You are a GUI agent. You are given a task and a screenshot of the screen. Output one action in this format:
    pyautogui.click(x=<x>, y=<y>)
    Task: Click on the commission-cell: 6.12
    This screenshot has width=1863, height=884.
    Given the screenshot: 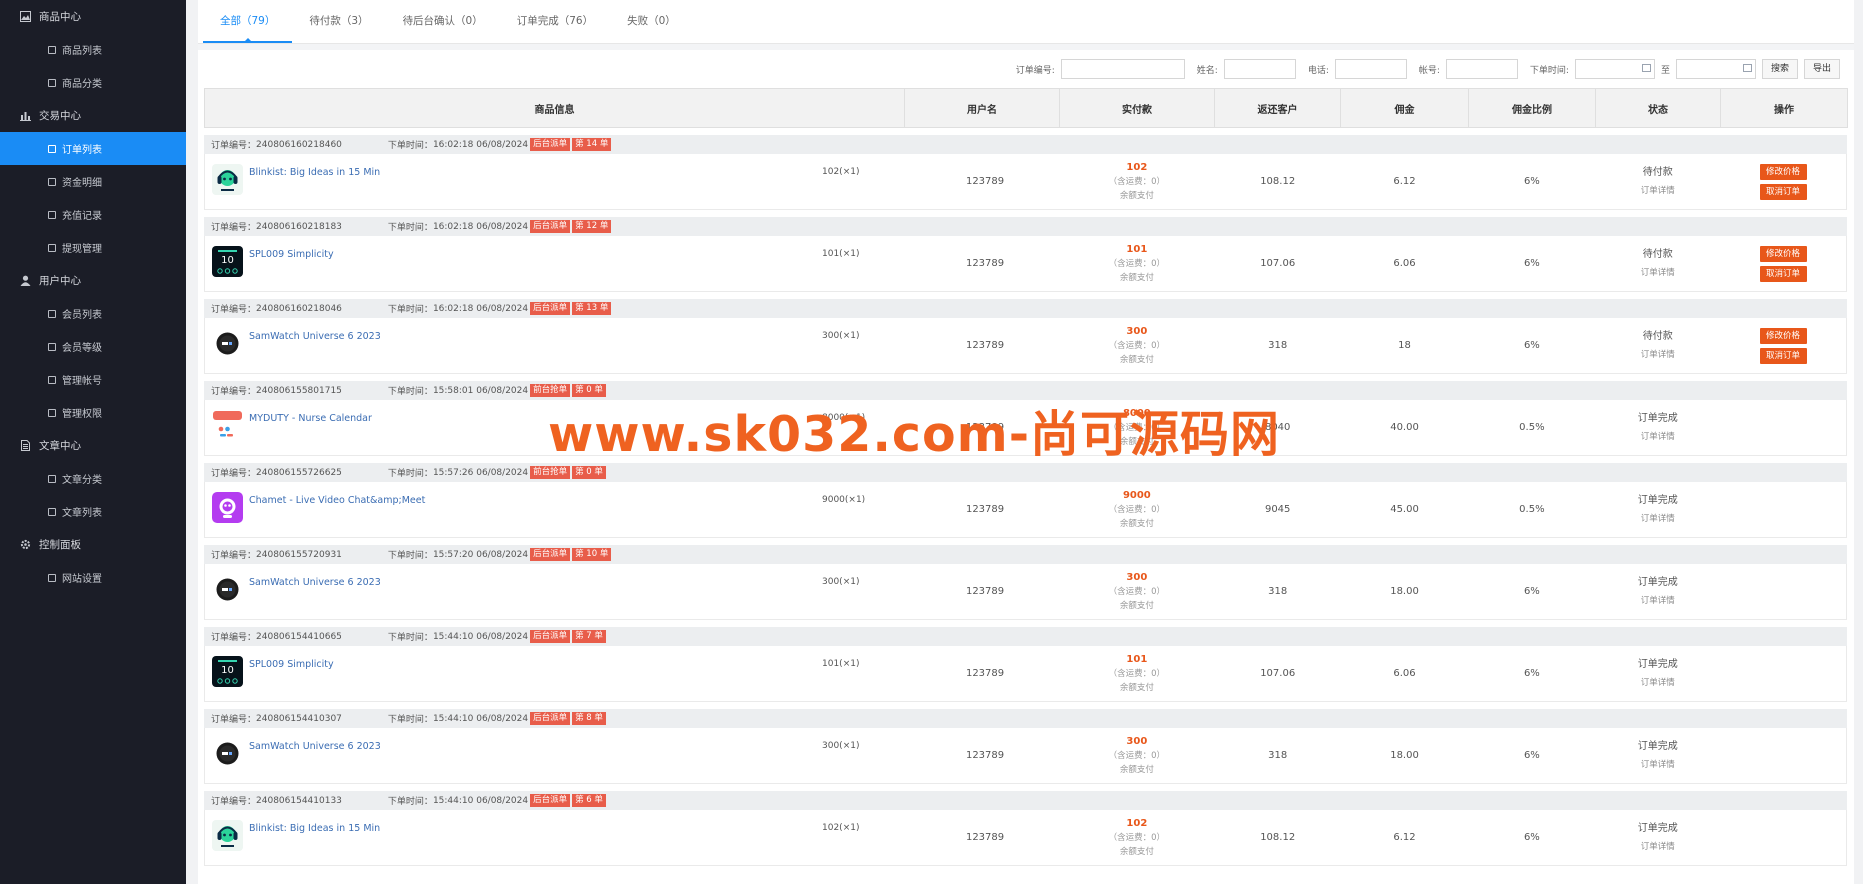 What is the action you would take?
    pyautogui.click(x=1405, y=181)
    